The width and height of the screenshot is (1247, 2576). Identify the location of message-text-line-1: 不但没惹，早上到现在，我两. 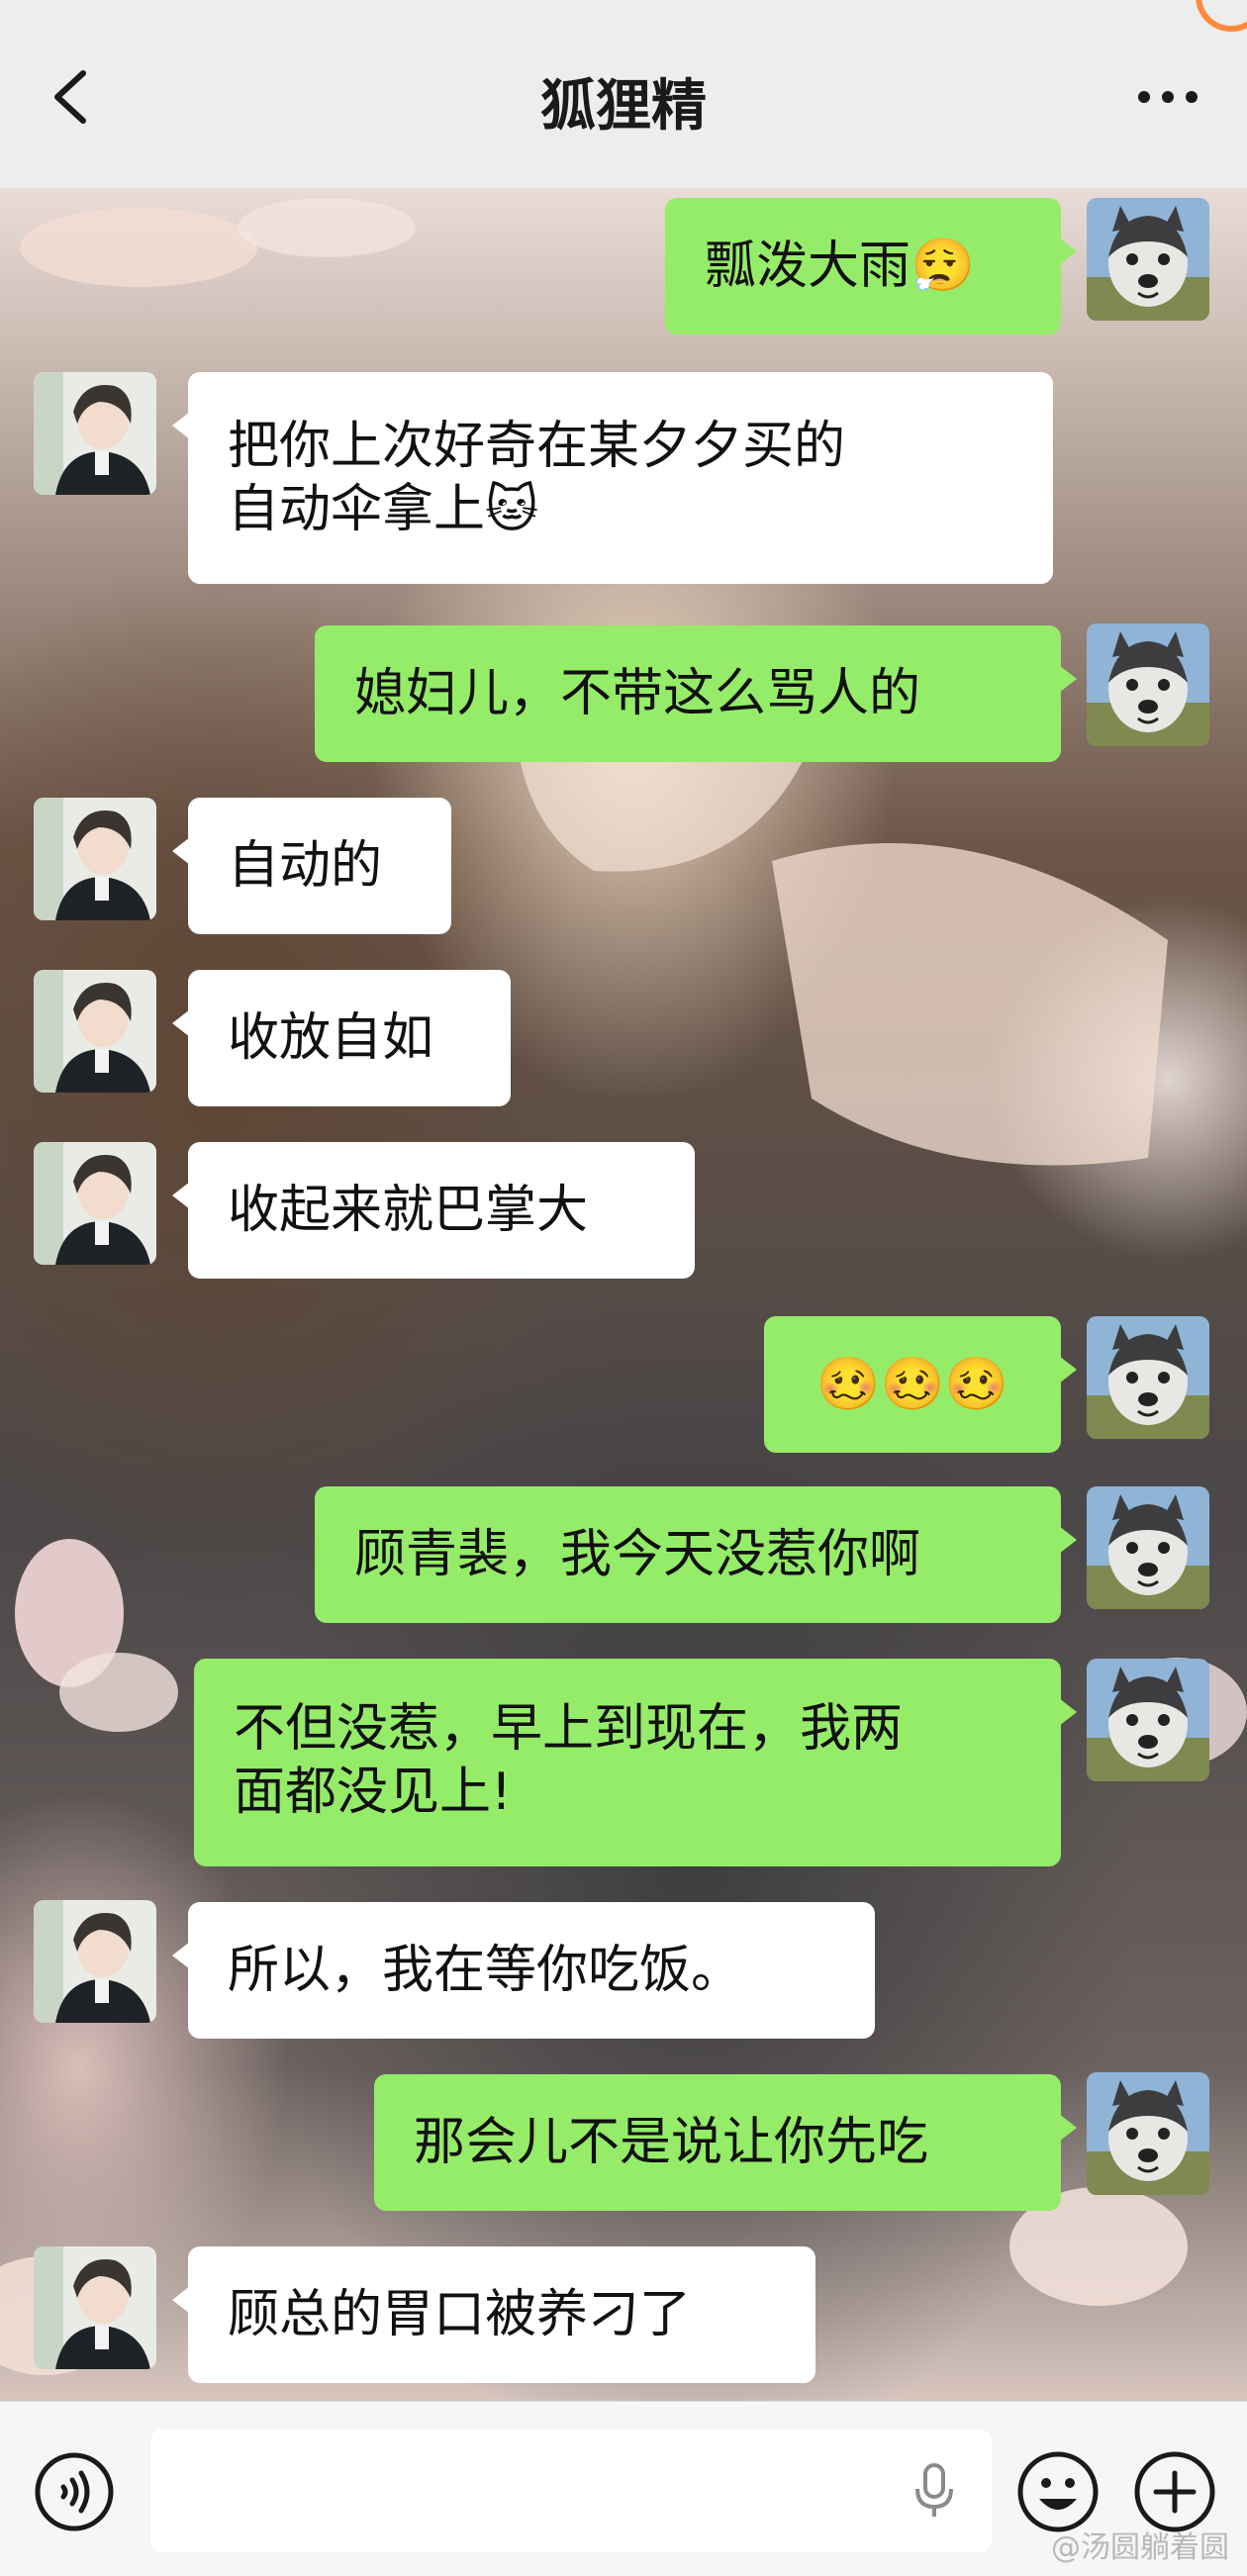
(569, 1729).